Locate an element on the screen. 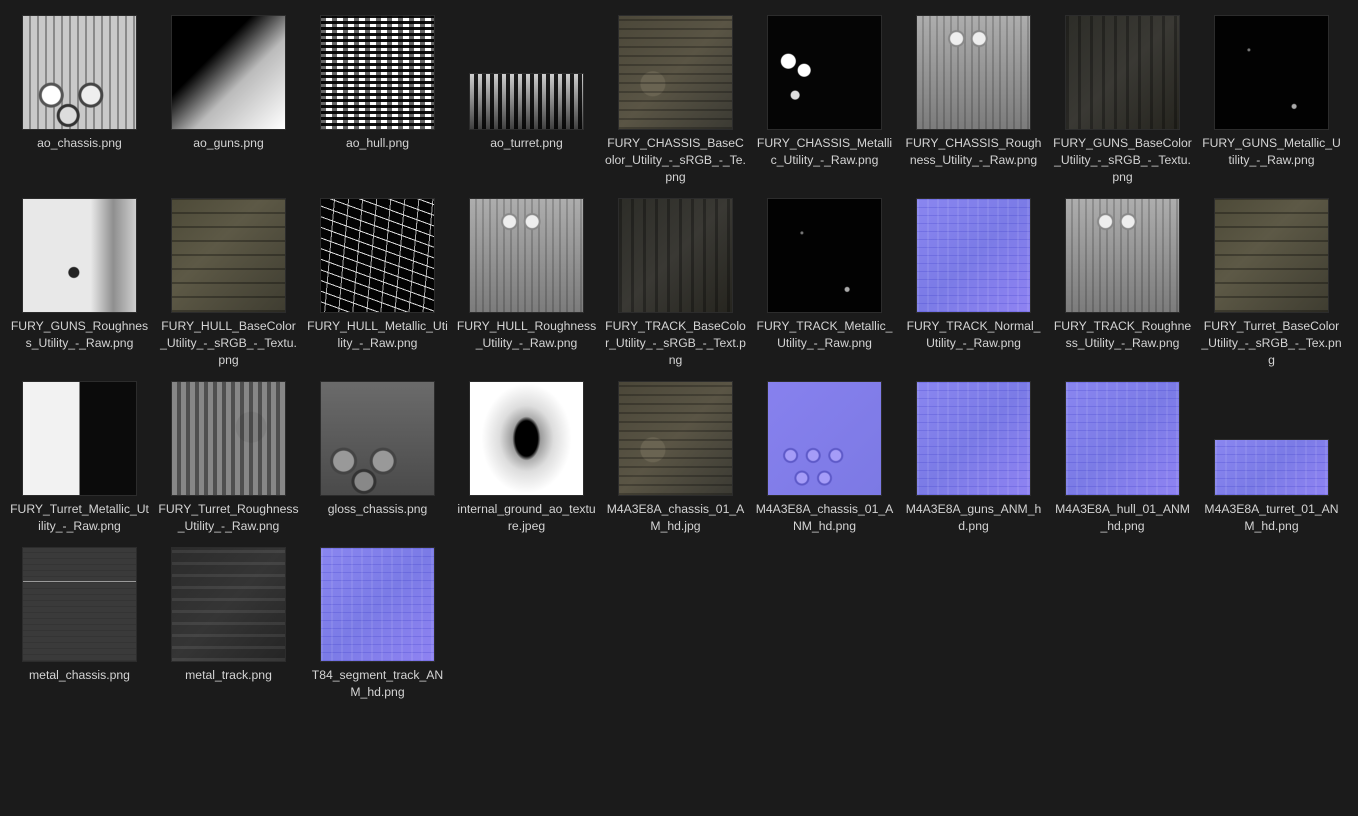  file-tile: ao_hull.png is located at coordinates (377, 82).